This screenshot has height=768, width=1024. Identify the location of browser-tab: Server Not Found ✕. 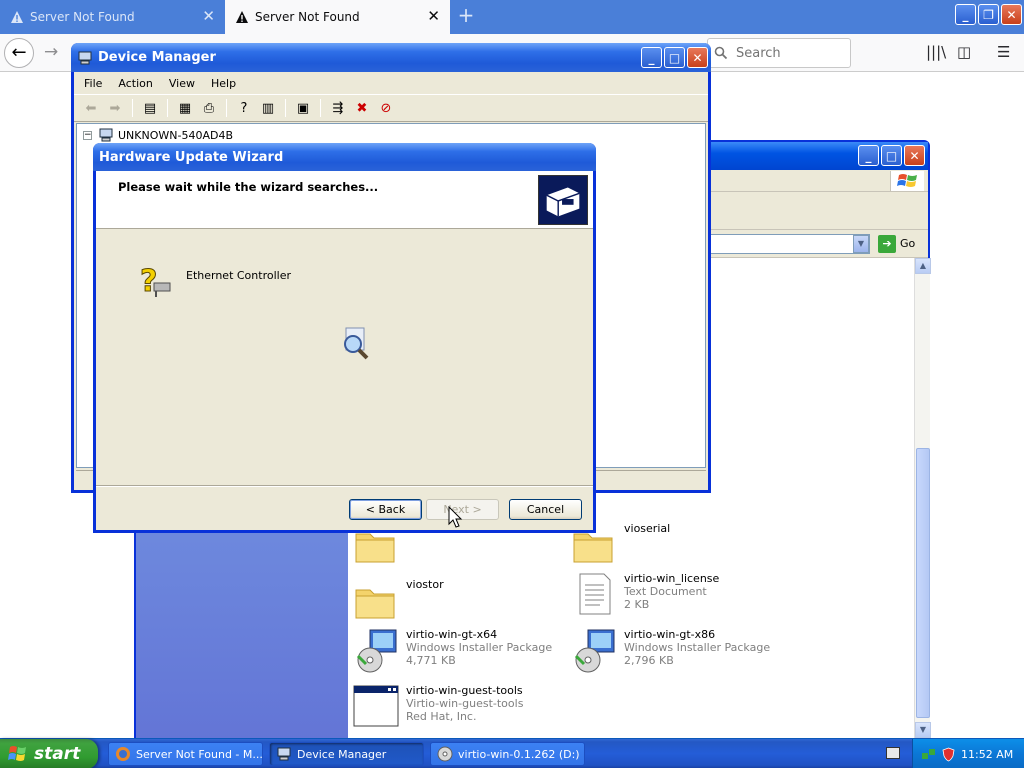
(112, 17).